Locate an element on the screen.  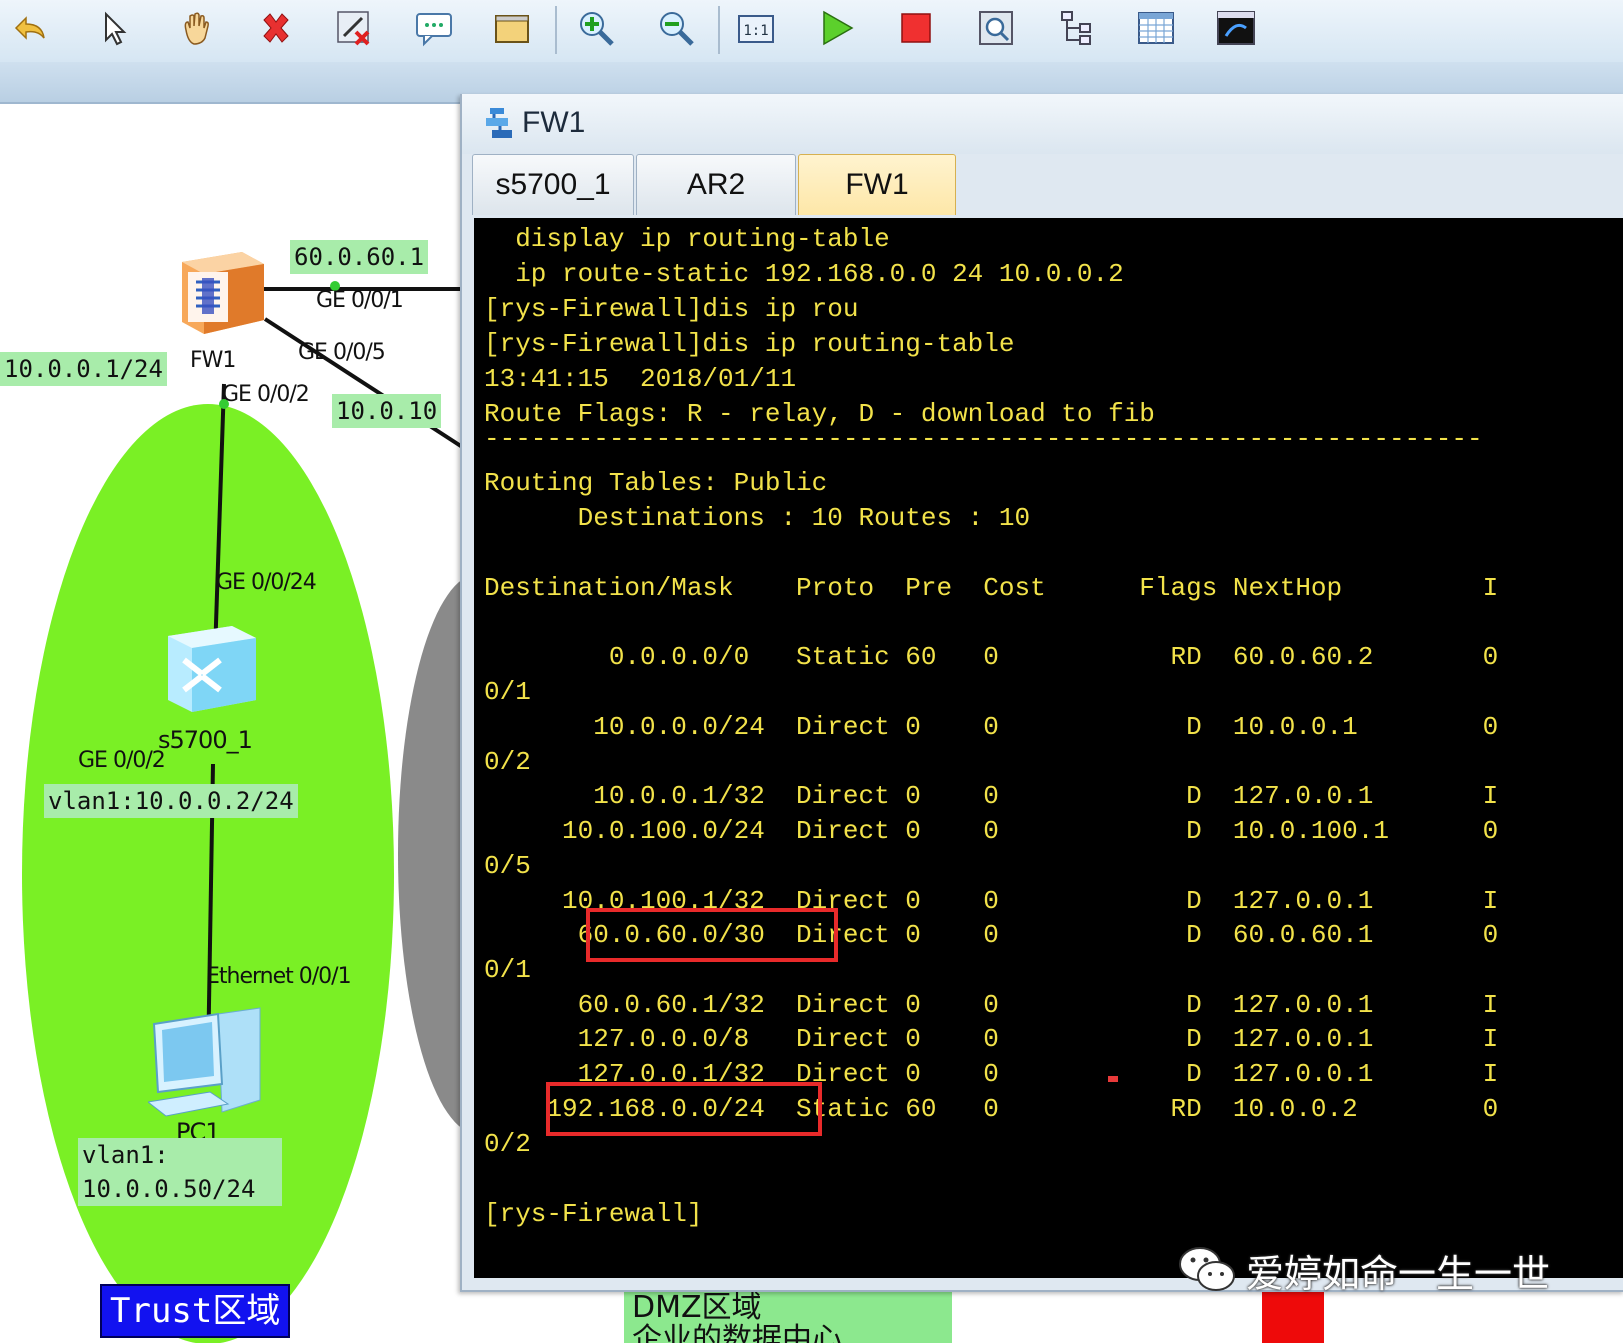
fit-window-icon: 1:1 is located at coordinates (756, 28).